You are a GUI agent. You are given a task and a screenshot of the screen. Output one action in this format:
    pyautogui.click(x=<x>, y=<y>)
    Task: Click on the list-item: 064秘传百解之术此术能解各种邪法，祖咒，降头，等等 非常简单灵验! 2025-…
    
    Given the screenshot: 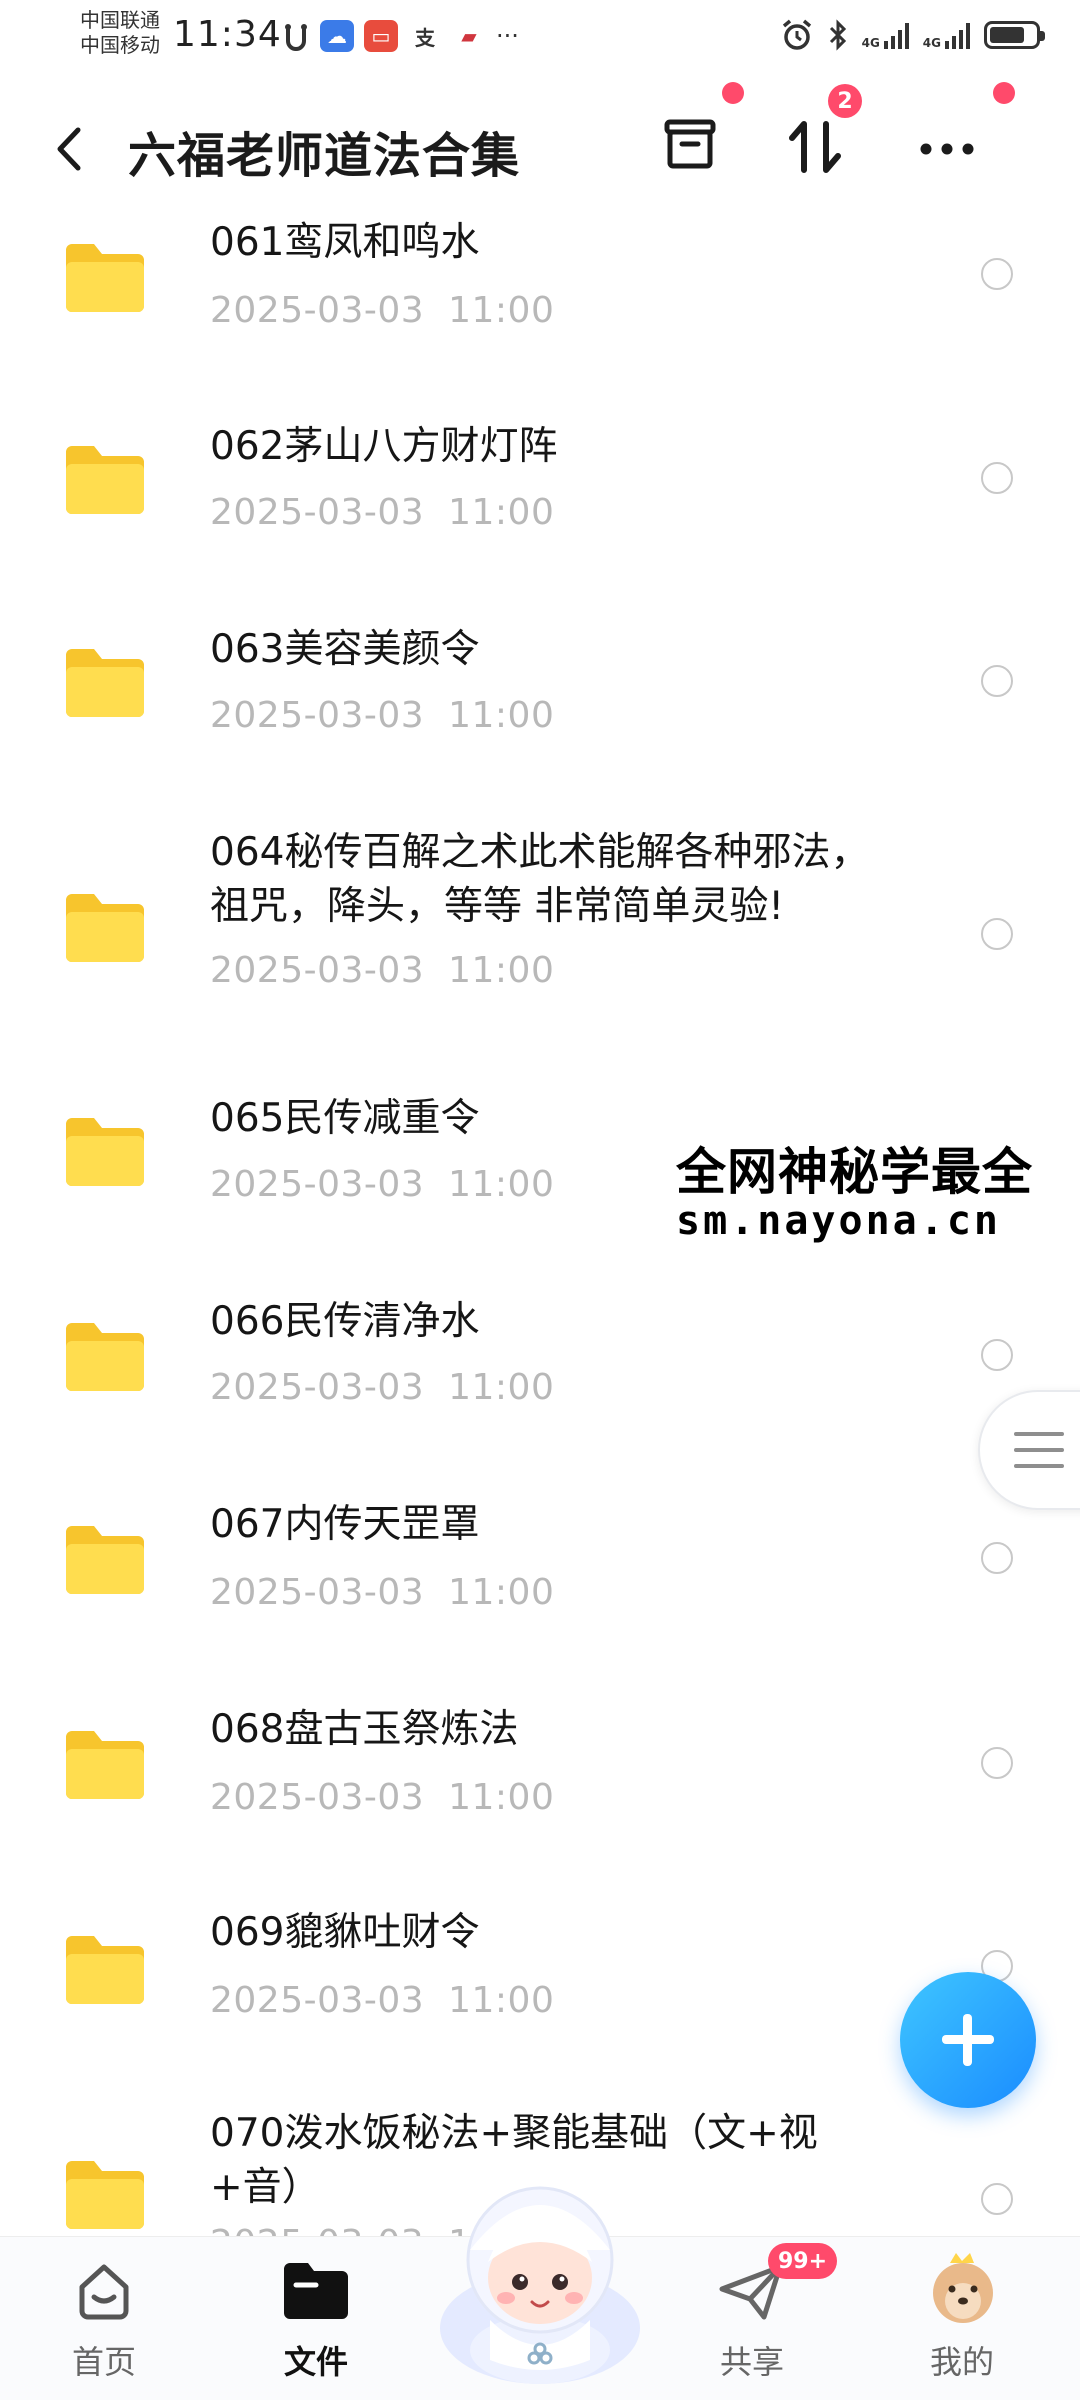 What is the action you would take?
    pyautogui.click(x=540, y=951)
    